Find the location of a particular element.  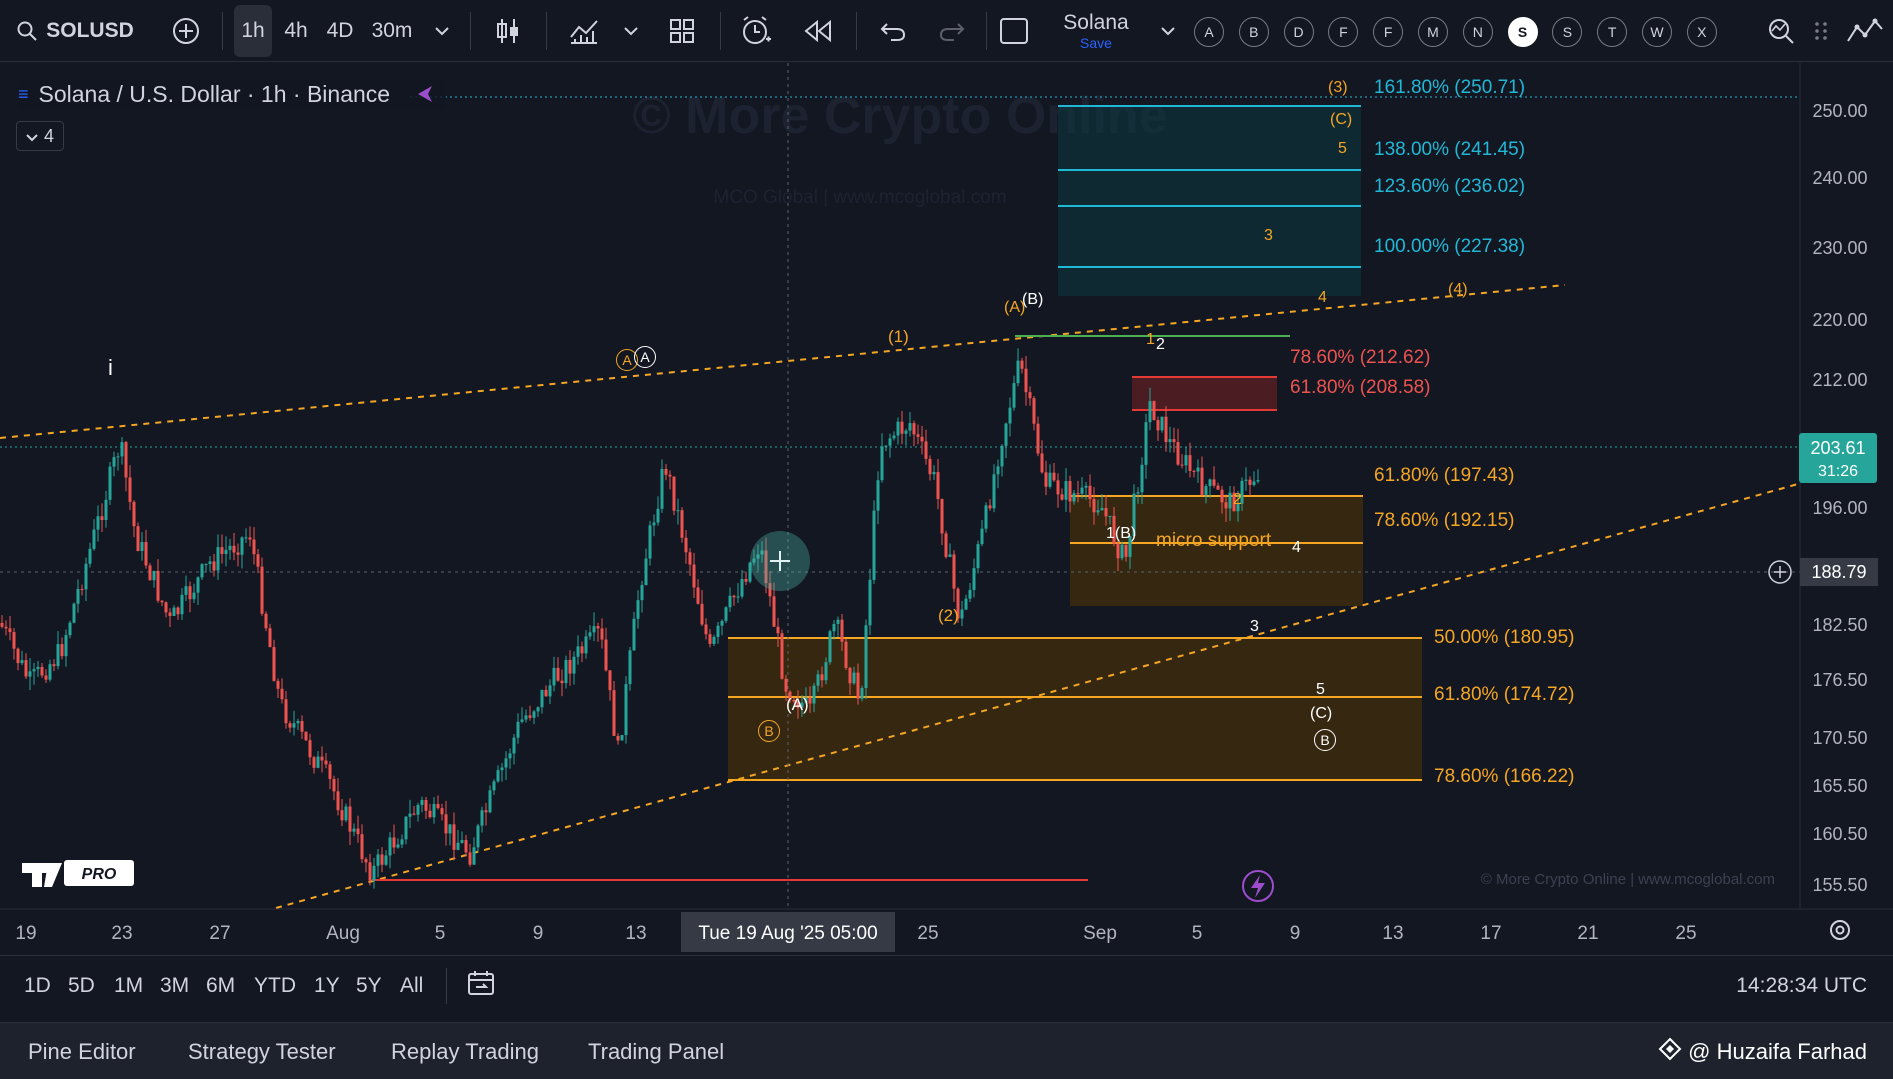

range-1m: 1M is located at coordinates (128, 986).